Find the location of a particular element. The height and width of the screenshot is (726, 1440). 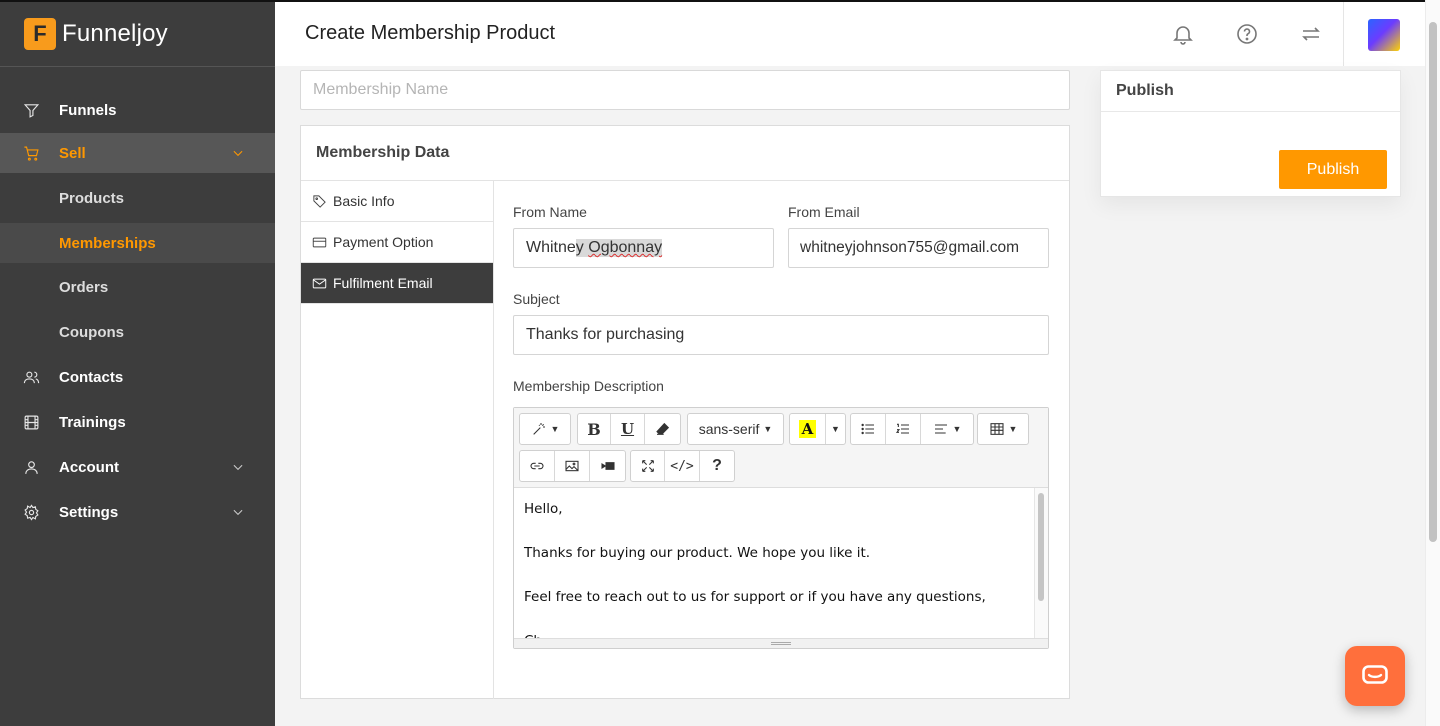

fullscreen-icon is located at coordinates (648, 466).